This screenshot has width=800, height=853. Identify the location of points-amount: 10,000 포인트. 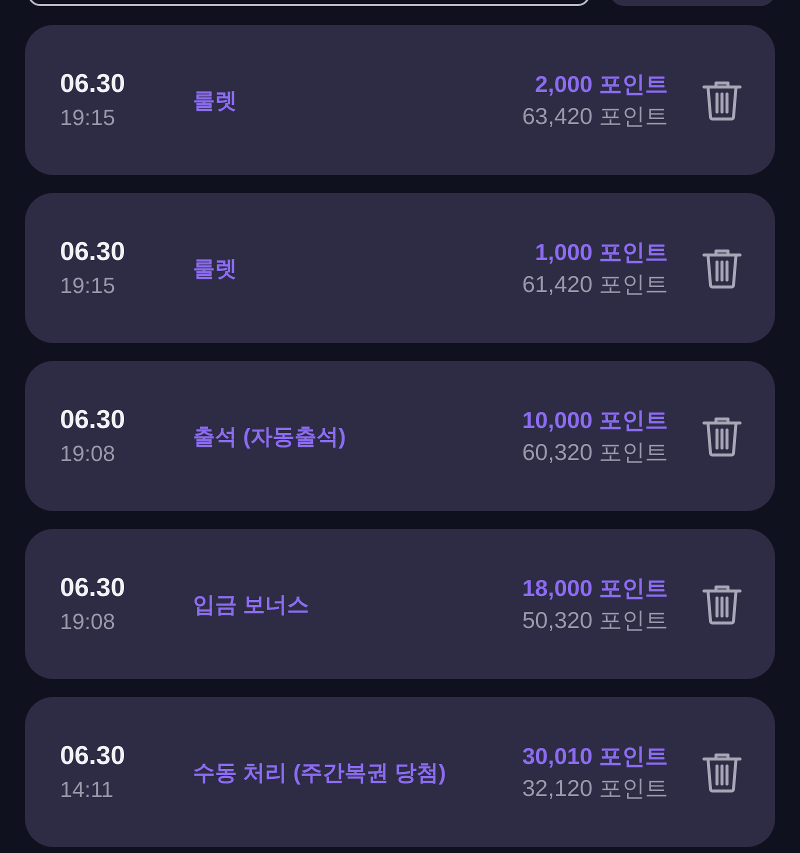
(595, 420).